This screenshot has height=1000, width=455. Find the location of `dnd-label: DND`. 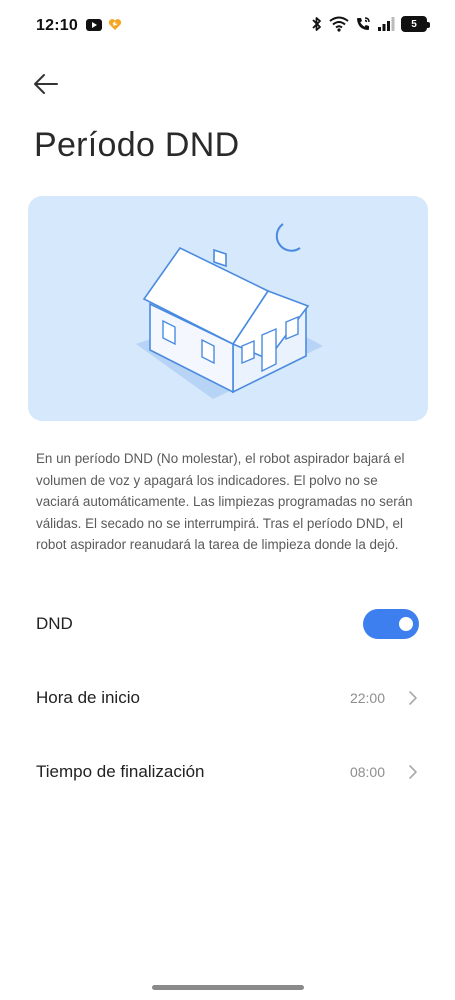

dnd-label: DND is located at coordinates (54, 623).